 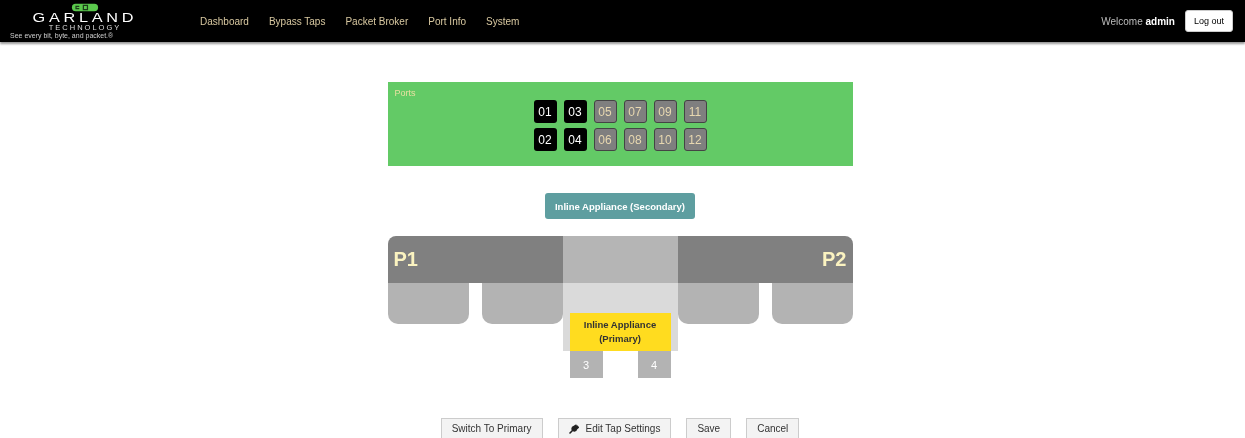 I want to click on tap-port-bar: P2, so click(x=765, y=259).